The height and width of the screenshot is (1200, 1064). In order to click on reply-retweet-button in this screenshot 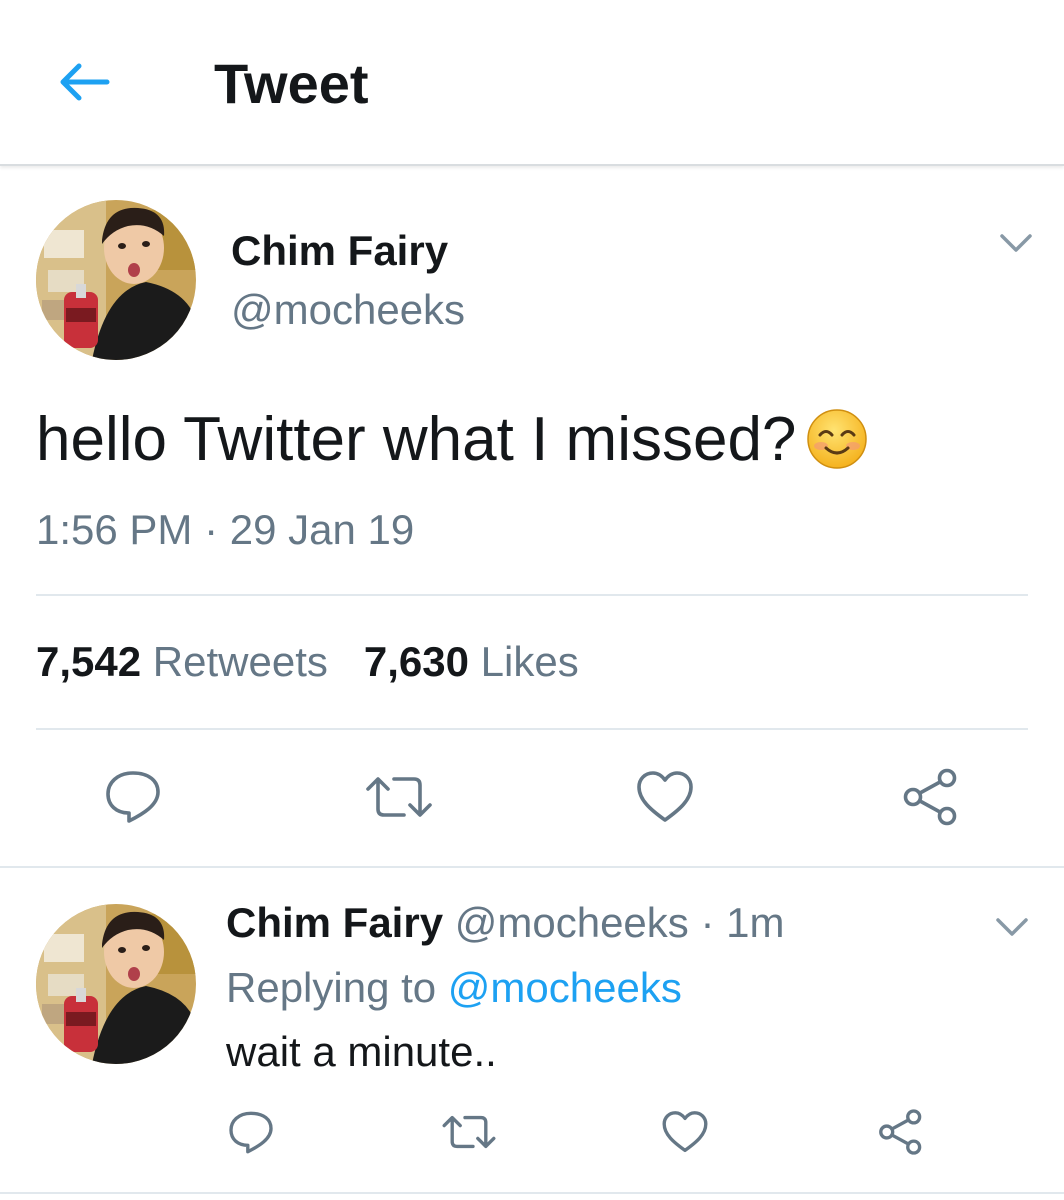, I will do `click(469, 1132)`.